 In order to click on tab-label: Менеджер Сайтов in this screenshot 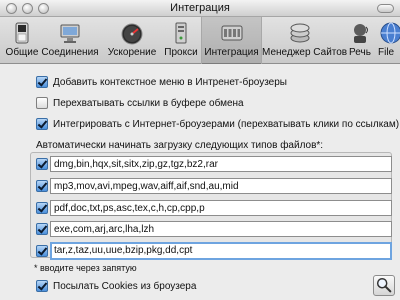, I will do `click(305, 52)`.